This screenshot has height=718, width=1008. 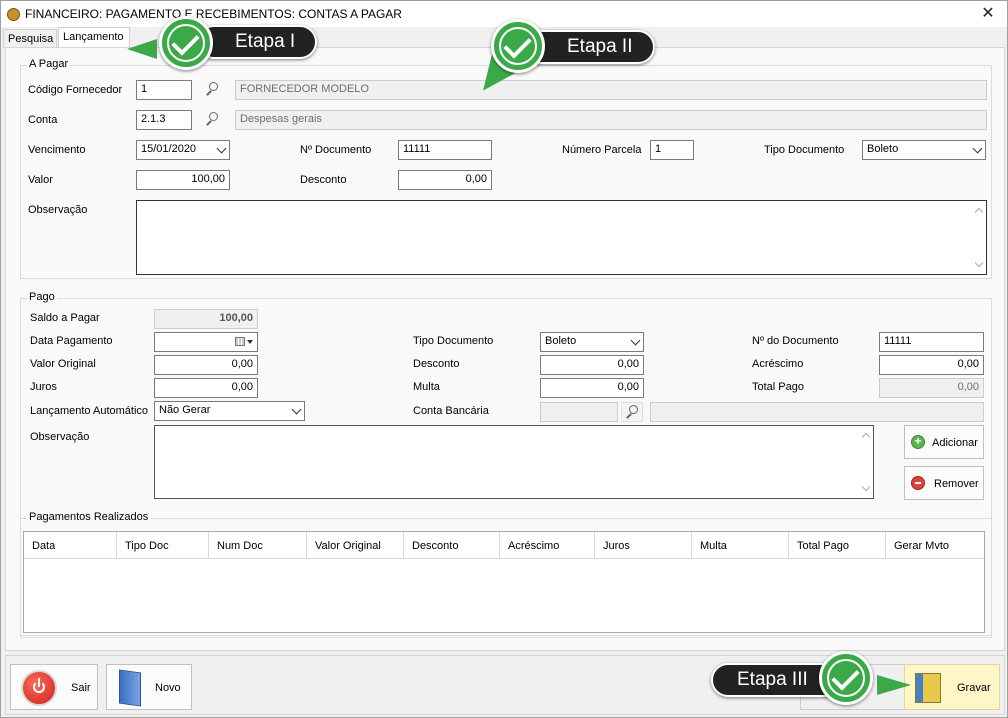 What do you see at coordinates (795, 341) in the screenshot?
I see `pago-num-documento-label: Nº do Documento` at bounding box center [795, 341].